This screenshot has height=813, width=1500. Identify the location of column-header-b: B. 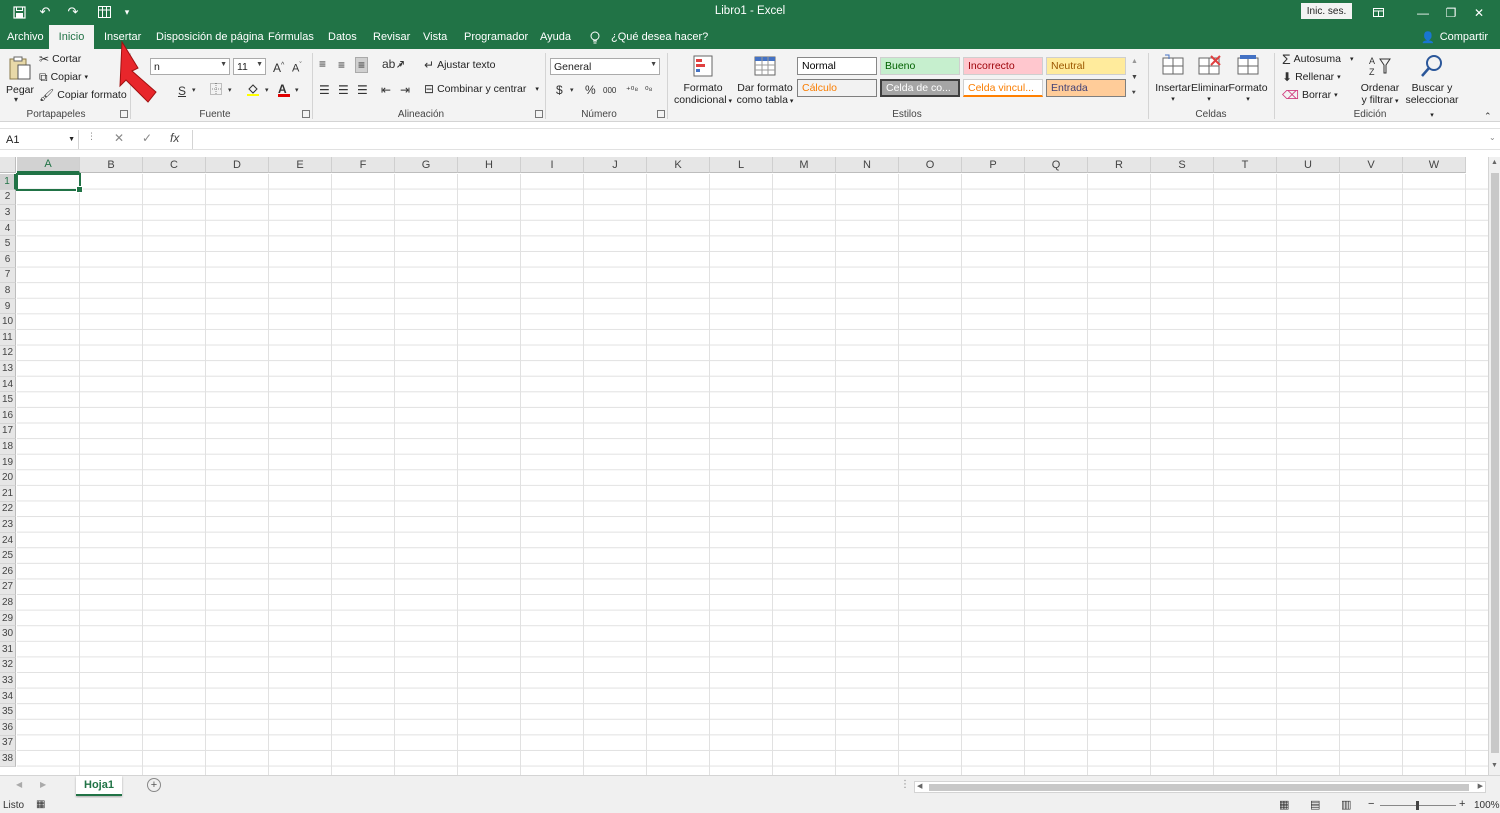
(111, 165).